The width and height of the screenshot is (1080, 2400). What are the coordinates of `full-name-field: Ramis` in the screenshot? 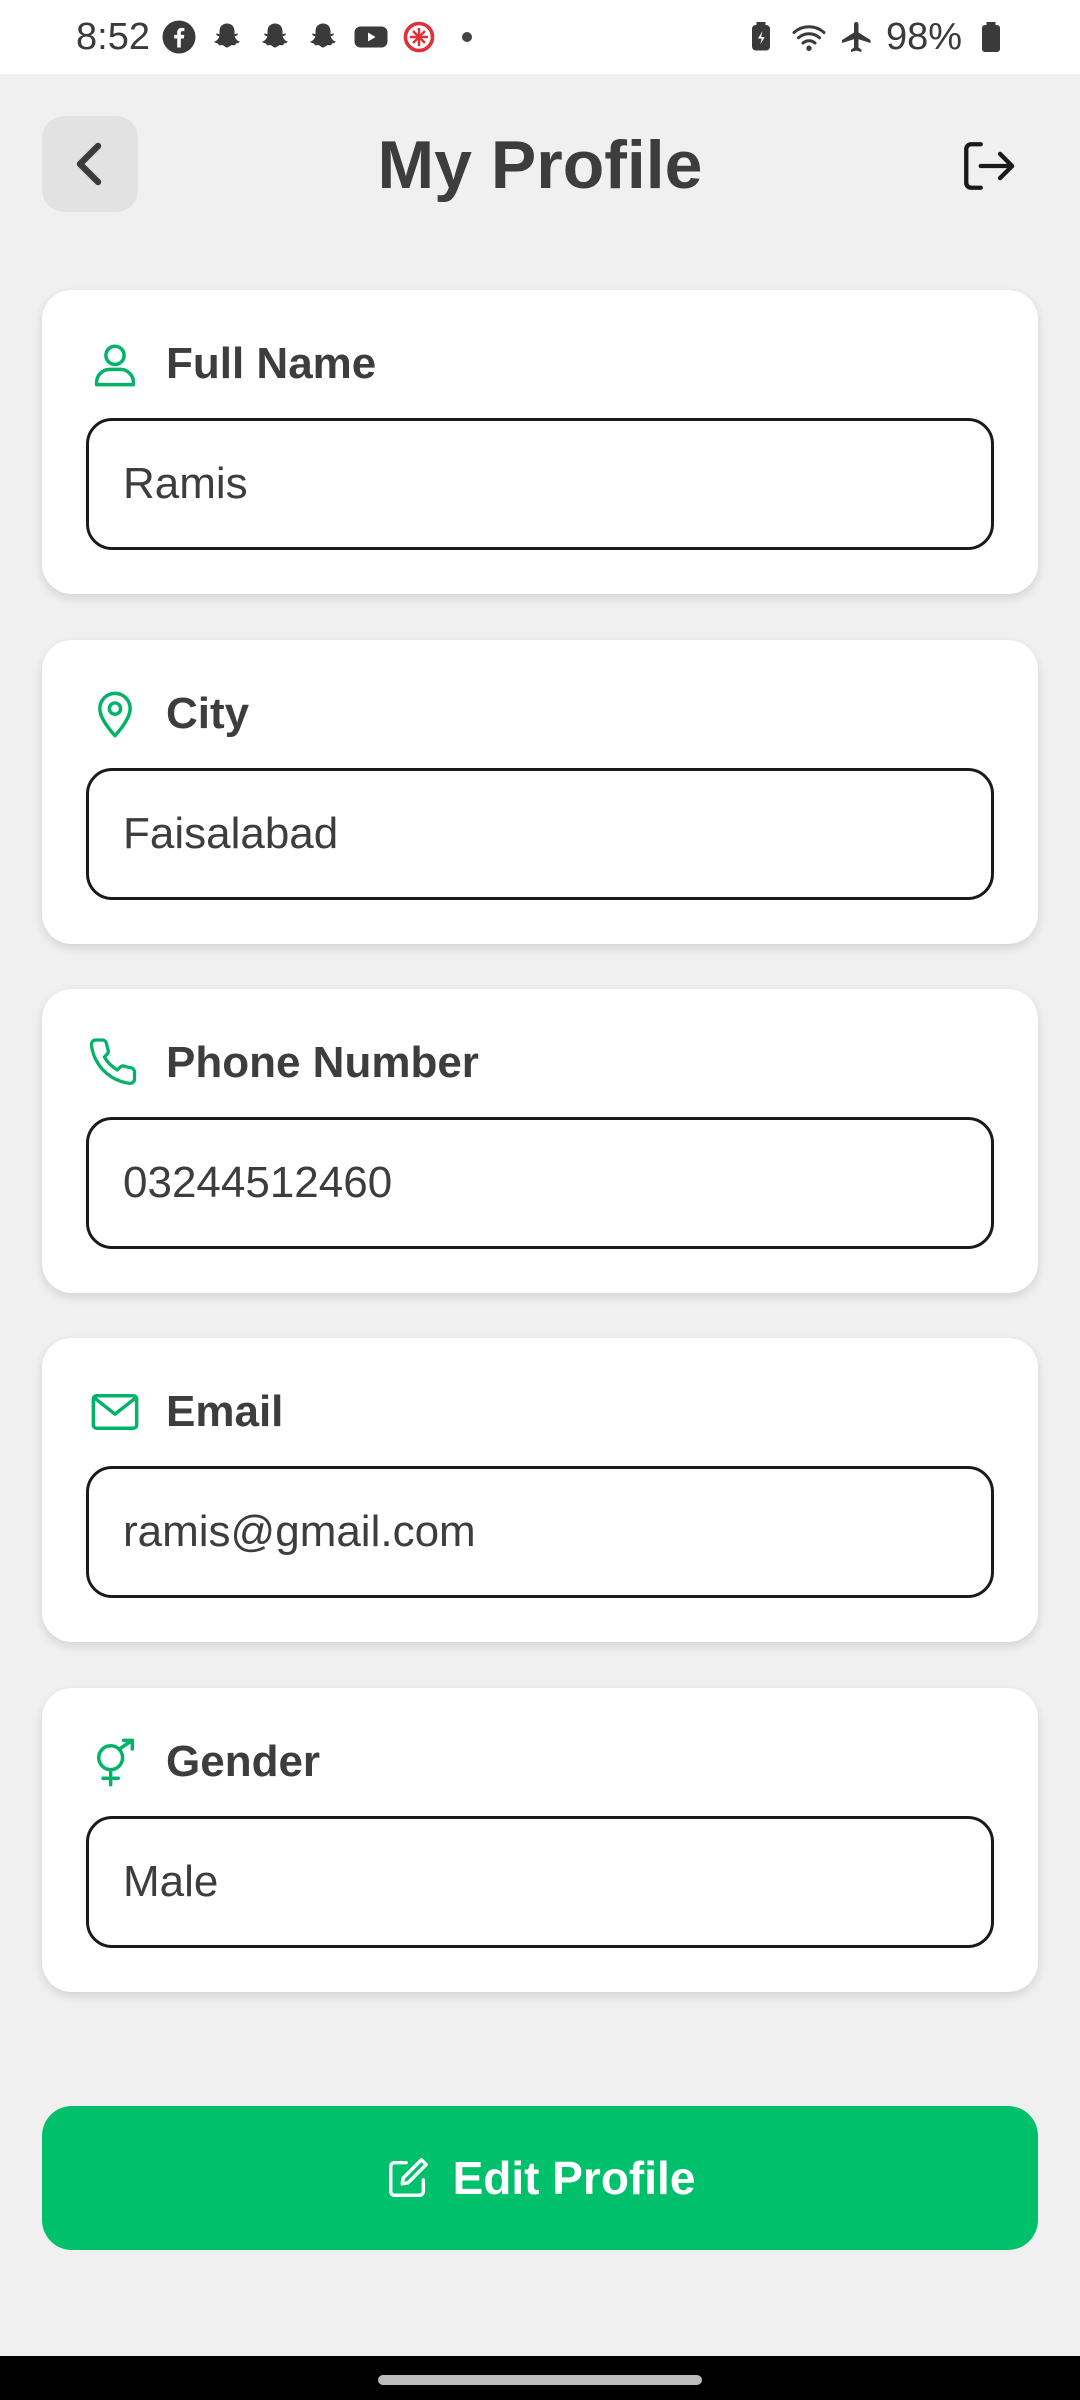 It's located at (540, 484).